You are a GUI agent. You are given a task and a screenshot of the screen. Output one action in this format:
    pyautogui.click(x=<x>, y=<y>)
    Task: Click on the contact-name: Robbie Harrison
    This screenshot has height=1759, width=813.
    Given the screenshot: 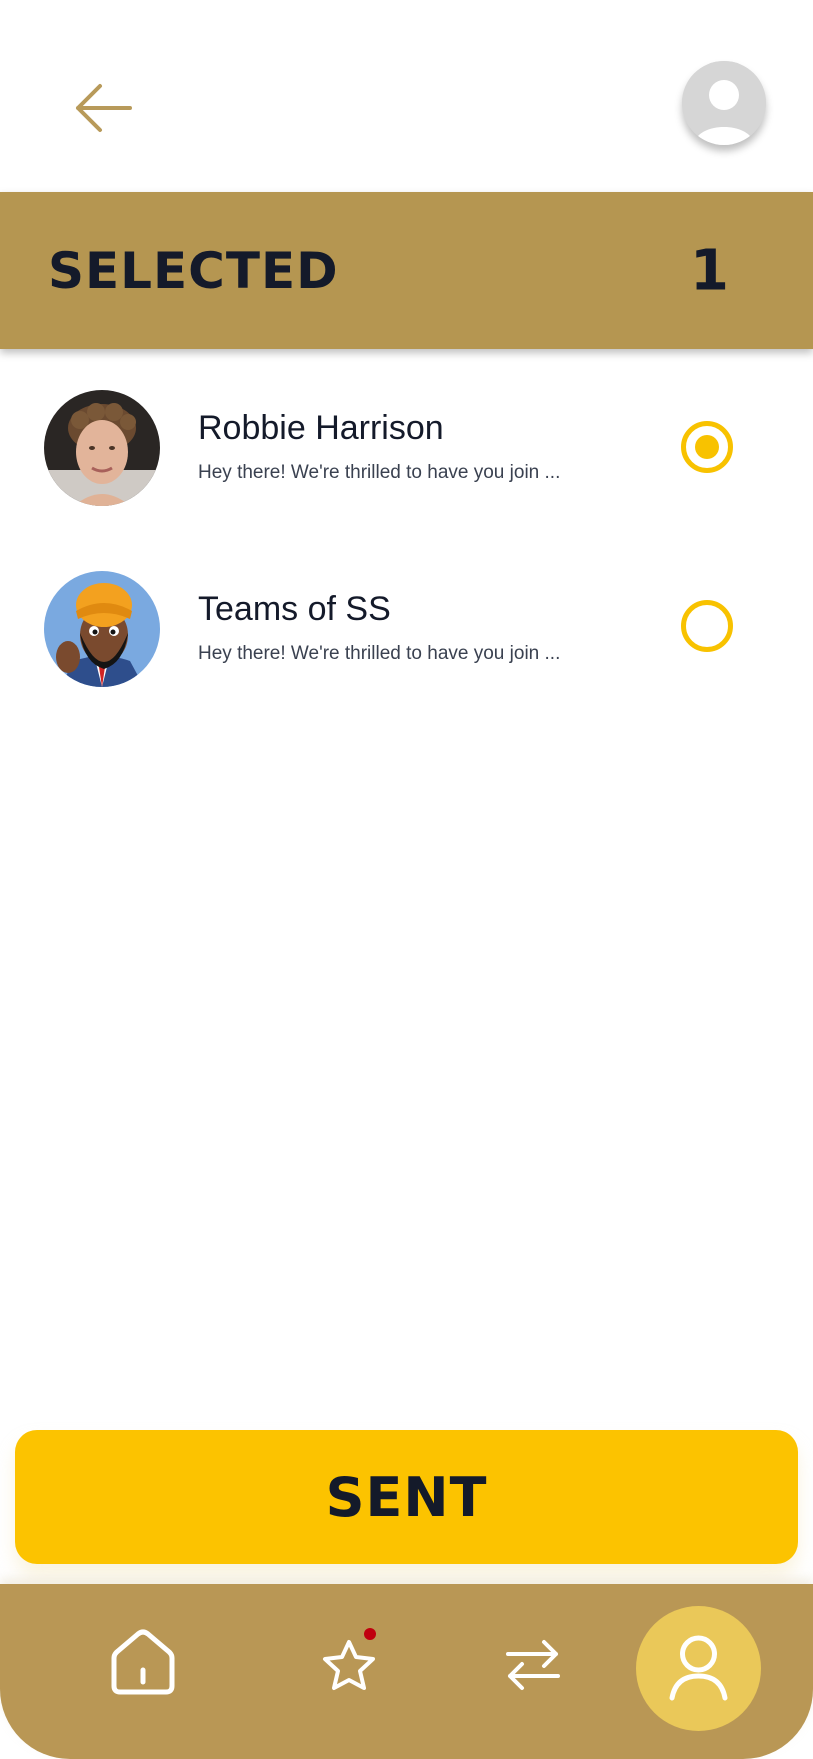 What is the action you would take?
    pyautogui.click(x=321, y=428)
    